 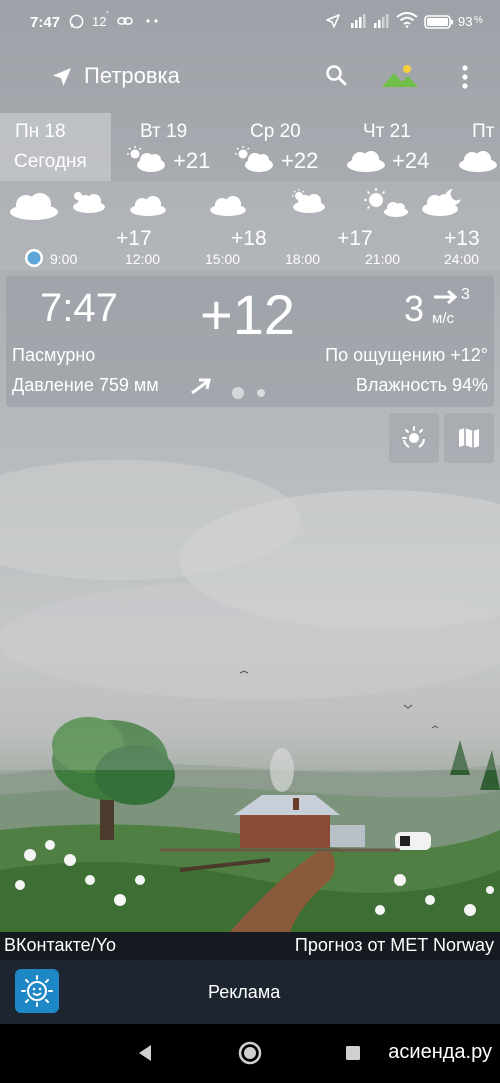 What do you see at coordinates (414, 308) in the screenshot?
I see `wind-speed: 3` at bounding box center [414, 308].